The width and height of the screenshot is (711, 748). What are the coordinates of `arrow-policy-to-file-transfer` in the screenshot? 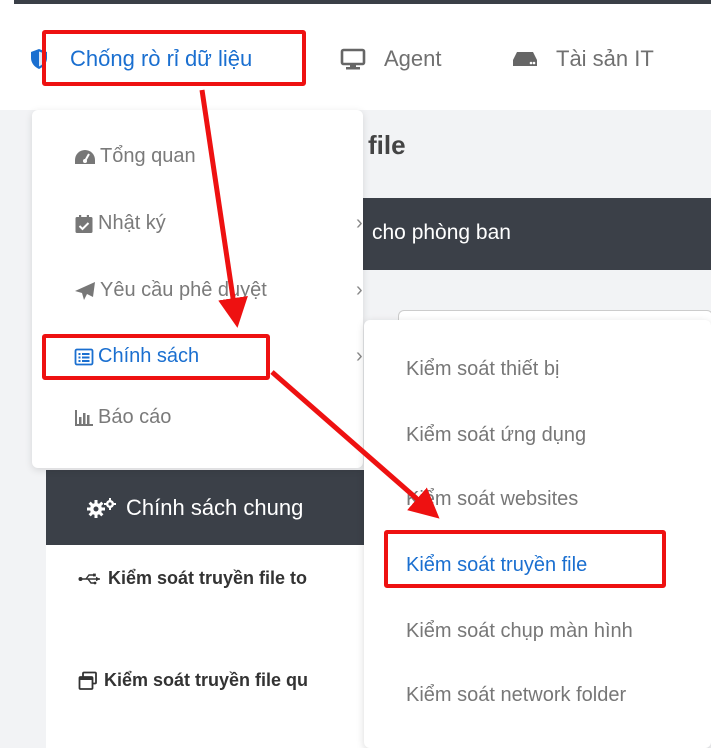 It's located at (355, 444).